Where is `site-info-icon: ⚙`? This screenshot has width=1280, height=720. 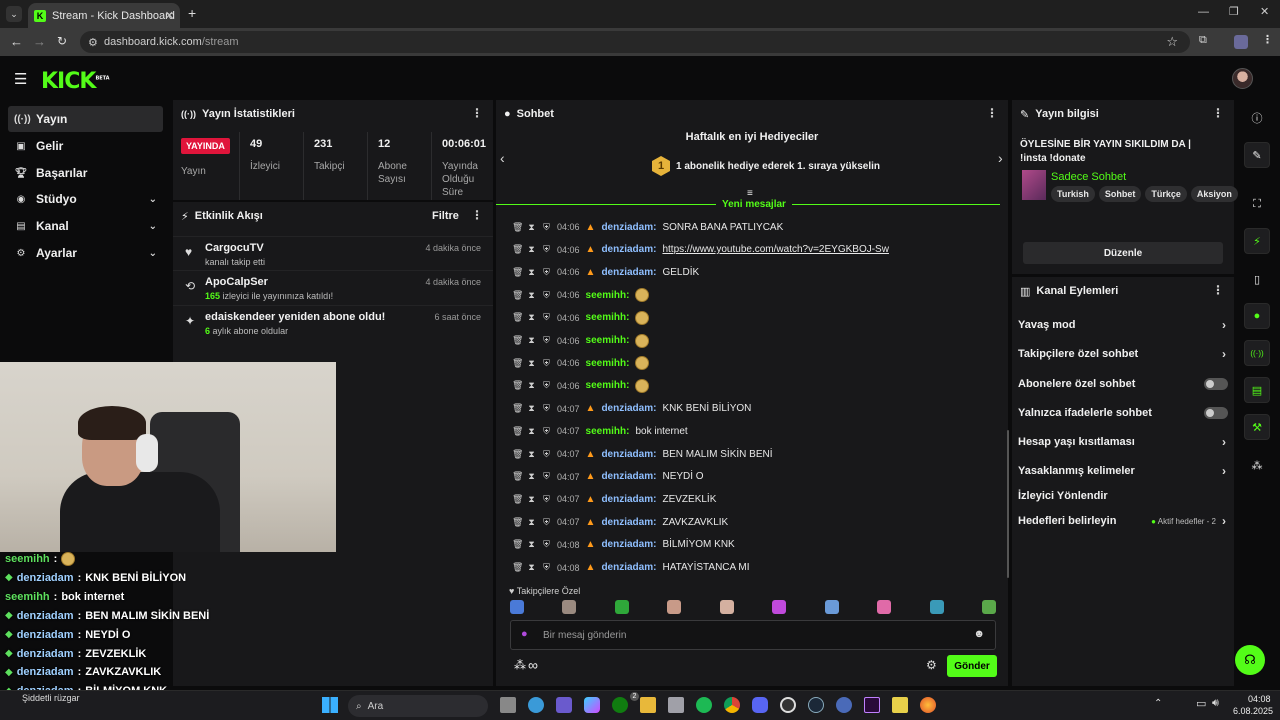
site-info-icon: ⚙ is located at coordinates (93, 42).